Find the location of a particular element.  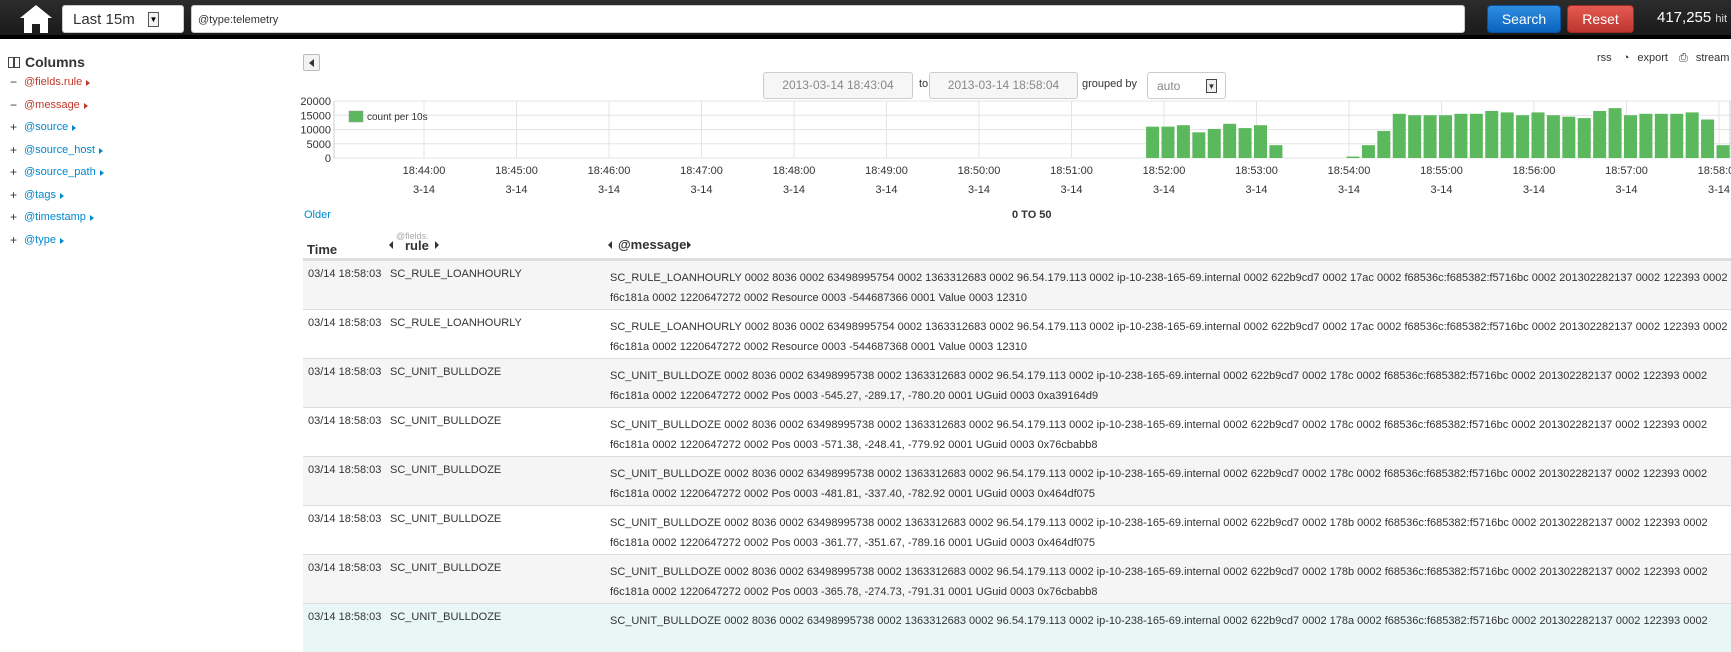

row-rule: SC_UNIT_BULLDOZE is located at coordinates (446, 470).